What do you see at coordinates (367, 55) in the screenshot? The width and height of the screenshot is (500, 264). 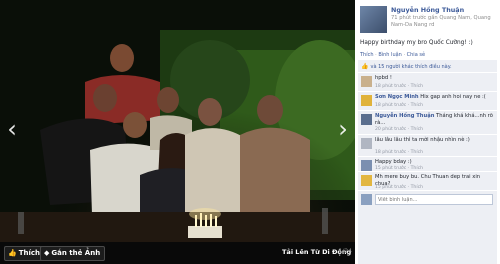 I see `like-link: Thích` at bounding box center [367, 55].